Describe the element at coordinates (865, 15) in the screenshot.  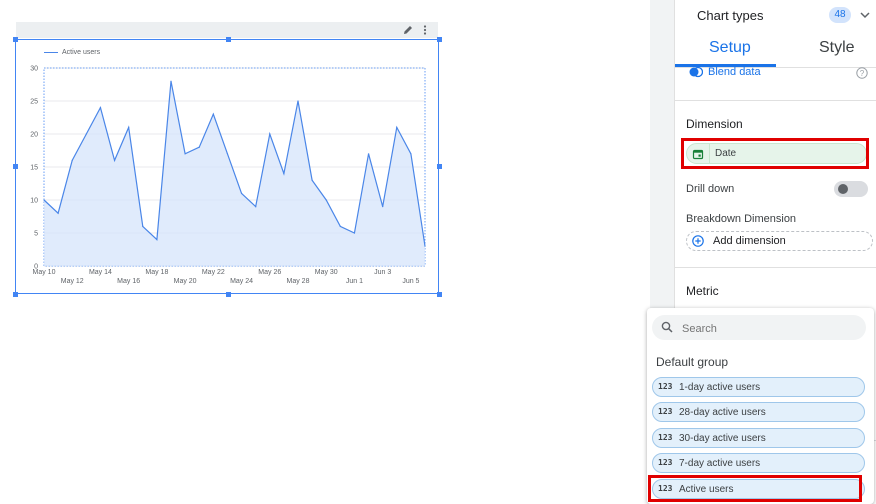
I see `chevron-down-icon` at that location.